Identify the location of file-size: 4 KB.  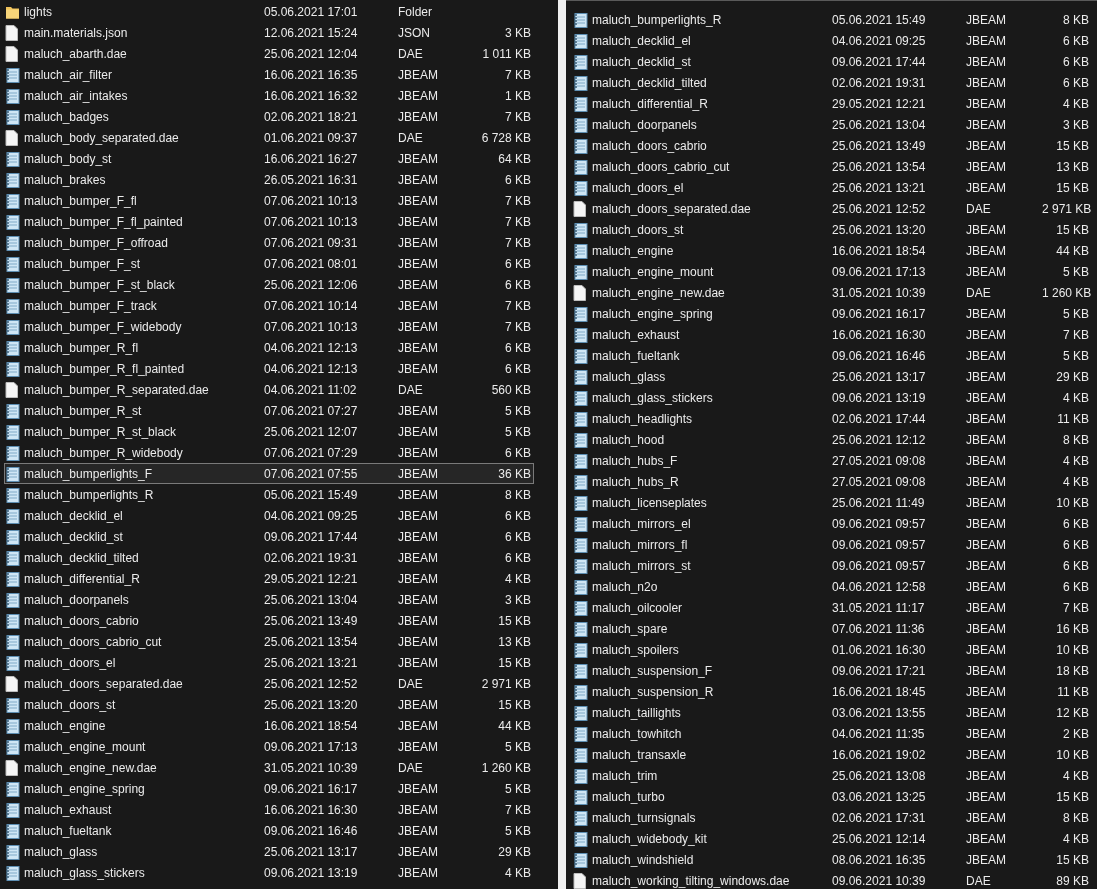
(1075, 103).